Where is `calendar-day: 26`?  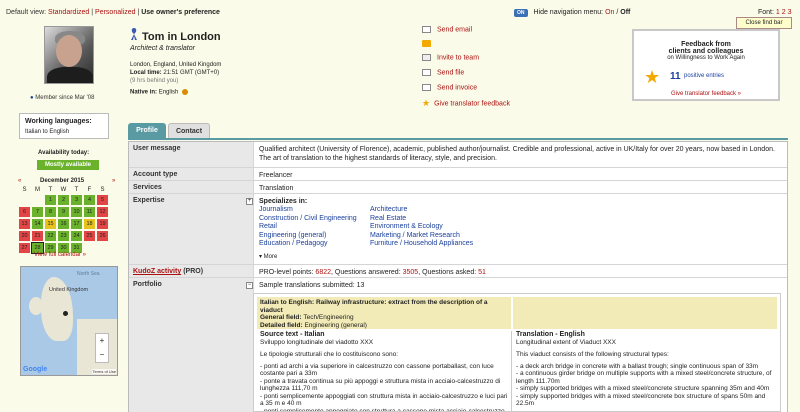
calendar-day: 26 is located at coordinates (102, 236).